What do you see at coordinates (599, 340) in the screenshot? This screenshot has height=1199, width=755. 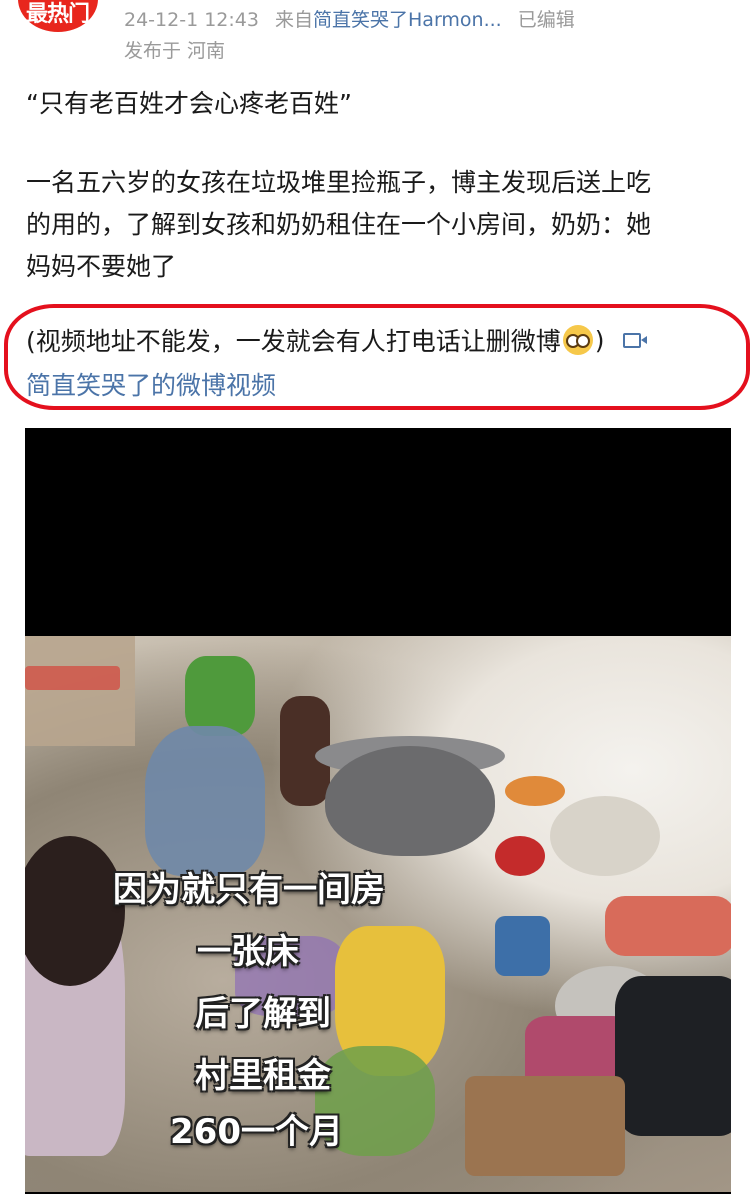 I see `note-close: )` at bounding box center [599, 340].